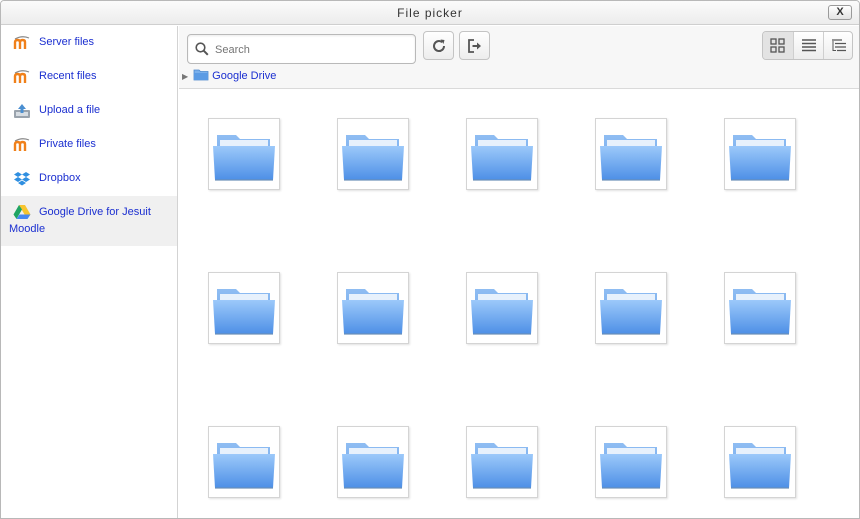  I want to click on upload-icon, so click(22, 111).